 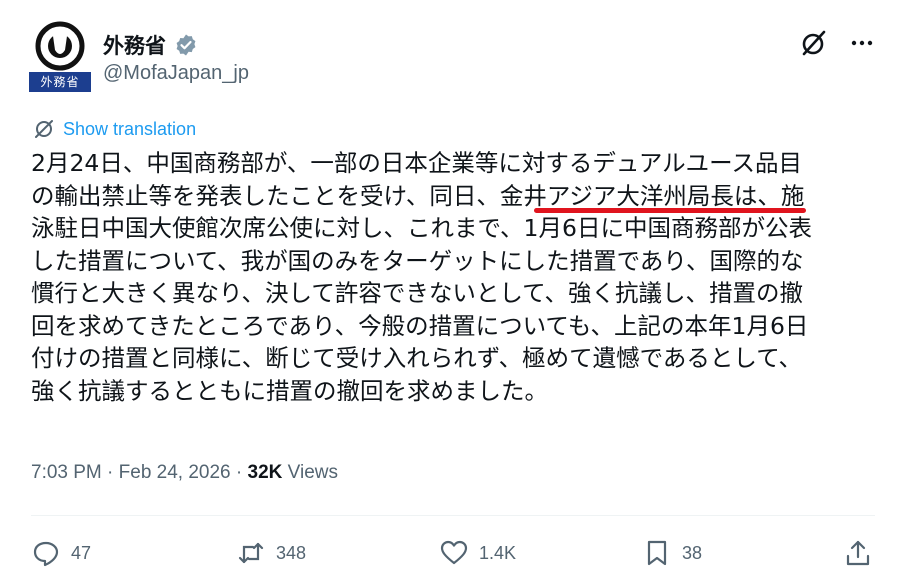 What do you see at coordinates (657, 553) in the screenshot?
I see `bookmark-icon` at bounding box center [657, 553].